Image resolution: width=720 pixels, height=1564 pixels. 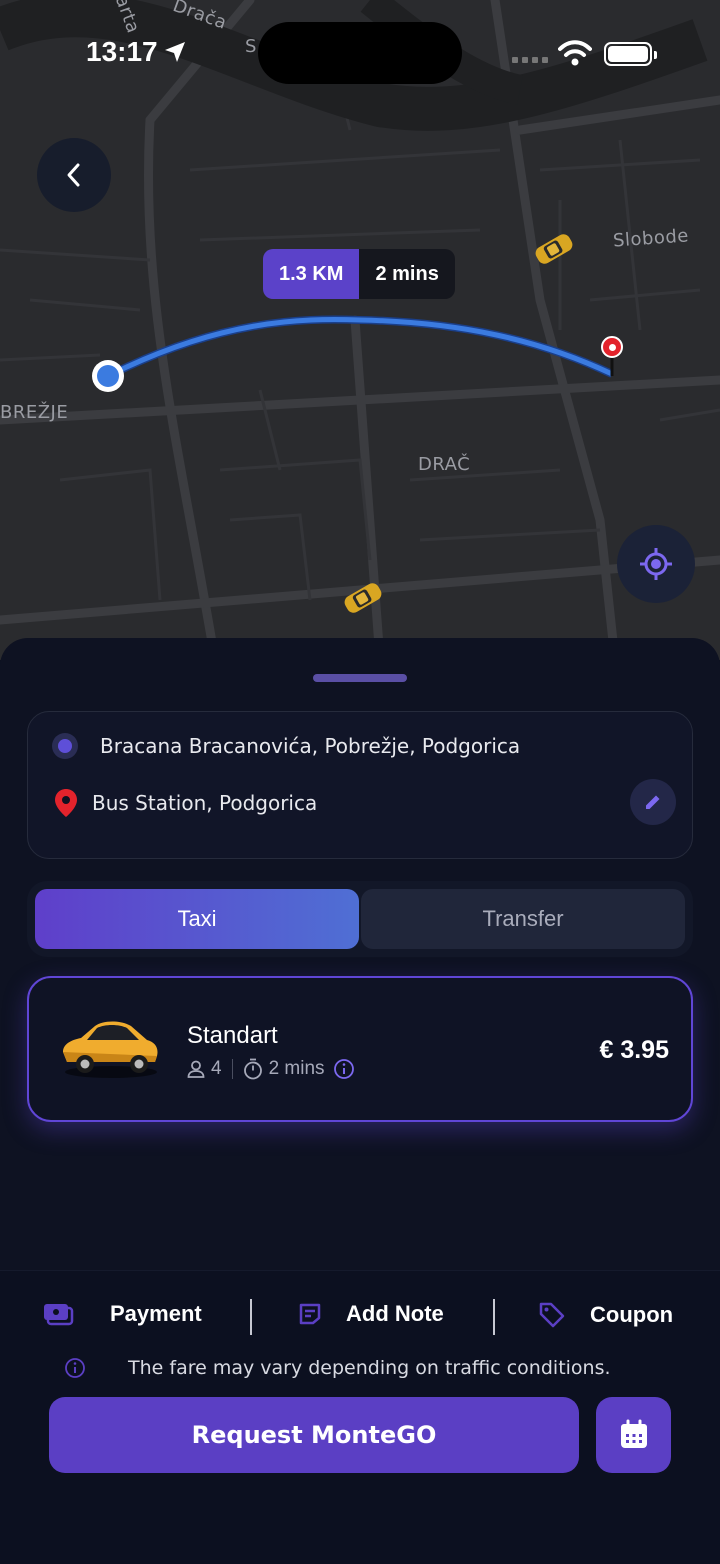 What do you see at coordinates (634, 1050) in the screenshot?
I see `ride-price: € 3.95` at bounding box center [634, 1050].